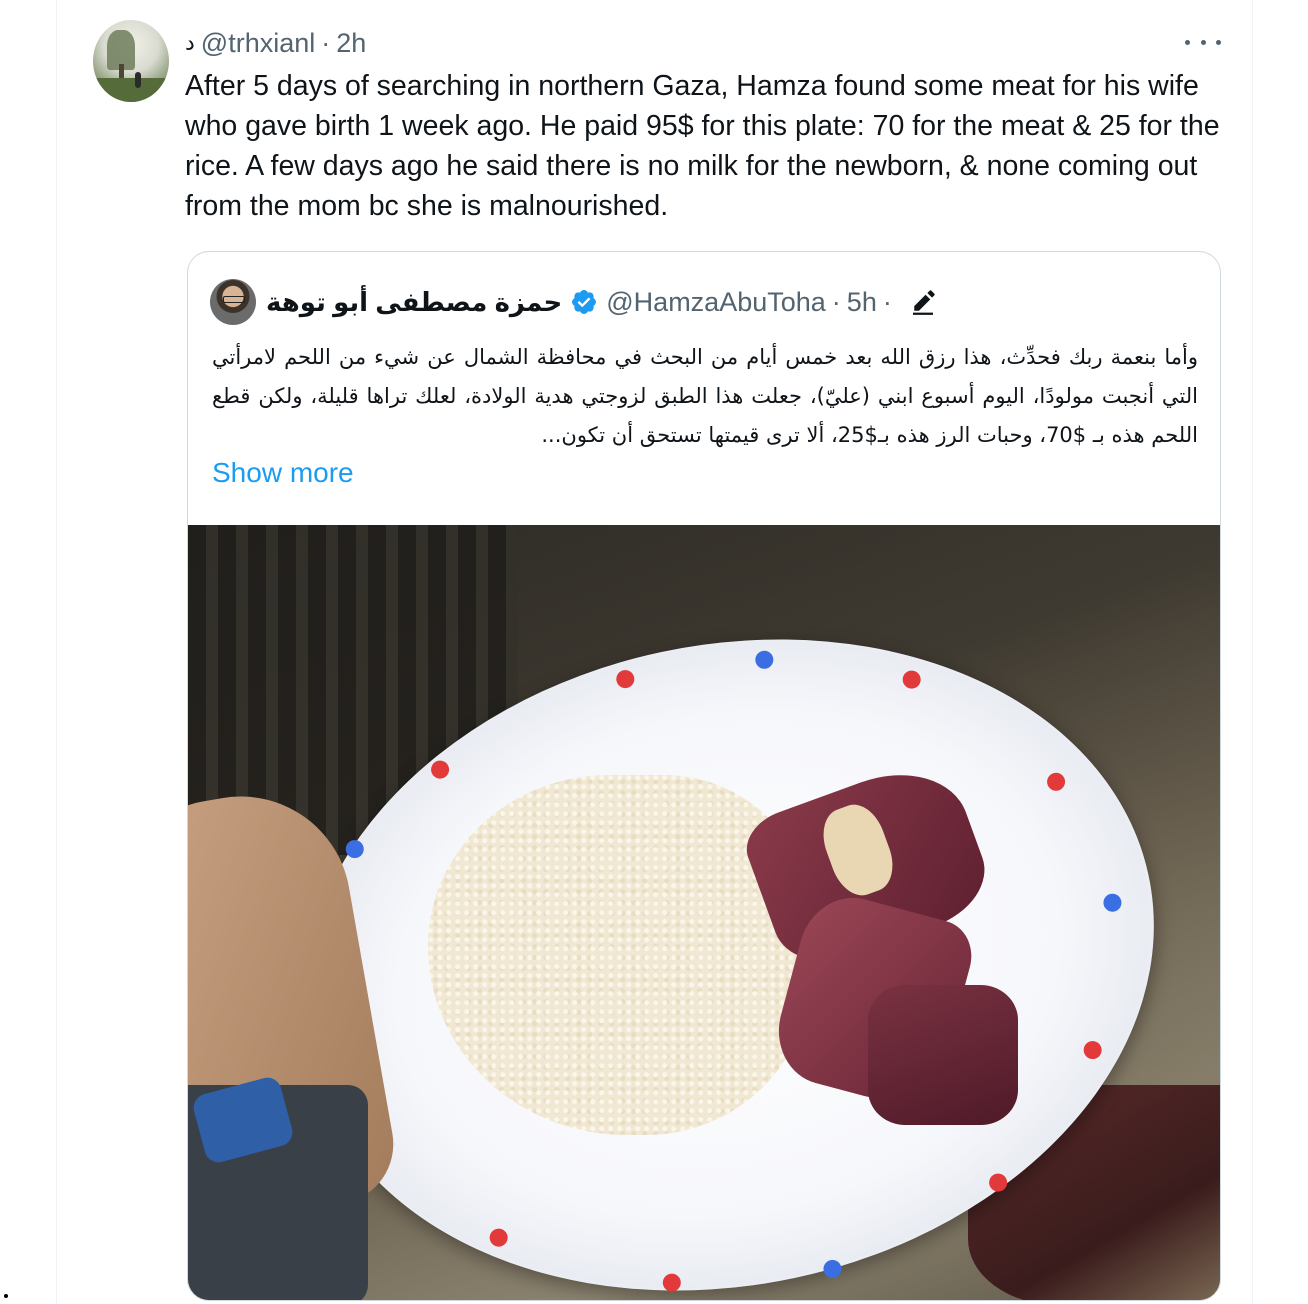  I want to click on quote-handle-group: @HamzaAbuToha · 5h ·, so click(752, 302).